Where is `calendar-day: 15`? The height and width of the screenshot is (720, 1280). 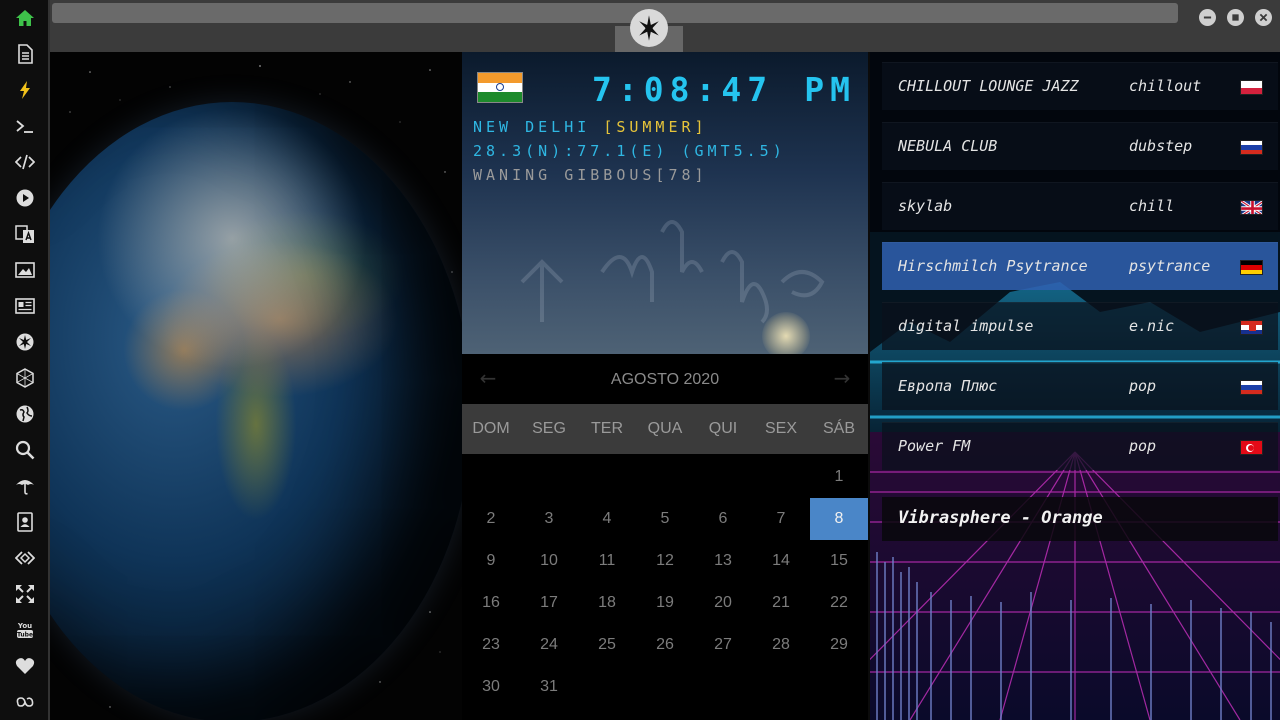 calendar-day: 15 is located at coordinates (839, 561).